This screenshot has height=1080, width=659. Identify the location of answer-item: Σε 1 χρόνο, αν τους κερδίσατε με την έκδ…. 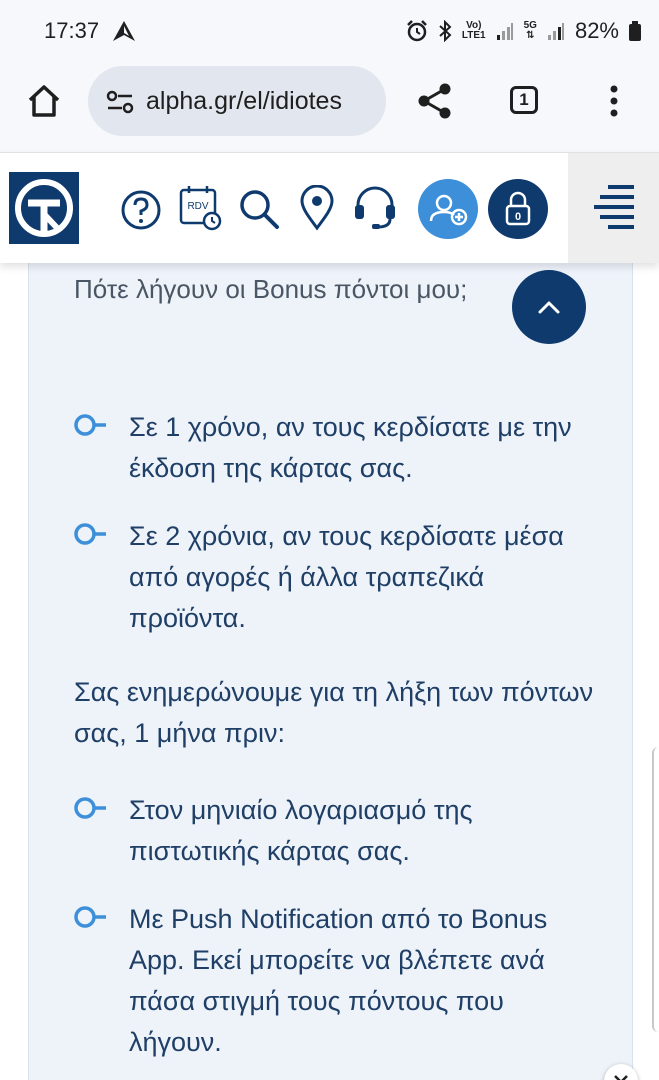
(334, 452).